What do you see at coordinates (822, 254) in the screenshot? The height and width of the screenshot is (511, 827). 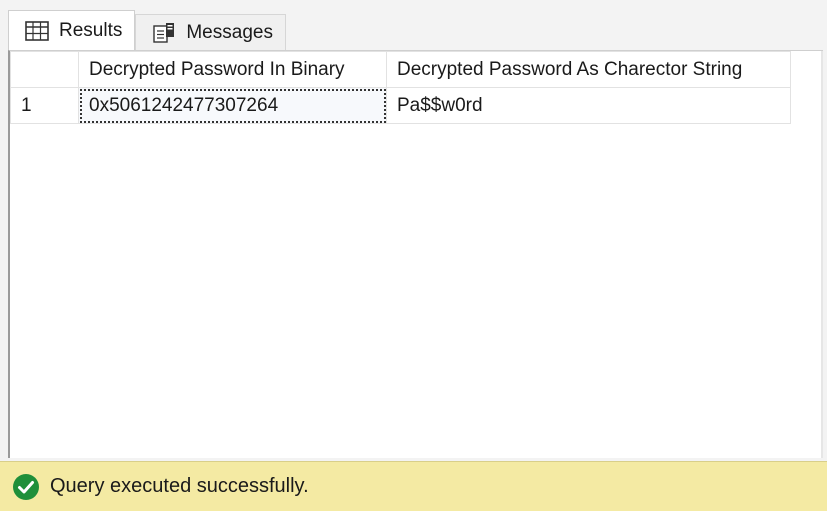 I see `grid-right-edge` at bounding box center [822, 254].